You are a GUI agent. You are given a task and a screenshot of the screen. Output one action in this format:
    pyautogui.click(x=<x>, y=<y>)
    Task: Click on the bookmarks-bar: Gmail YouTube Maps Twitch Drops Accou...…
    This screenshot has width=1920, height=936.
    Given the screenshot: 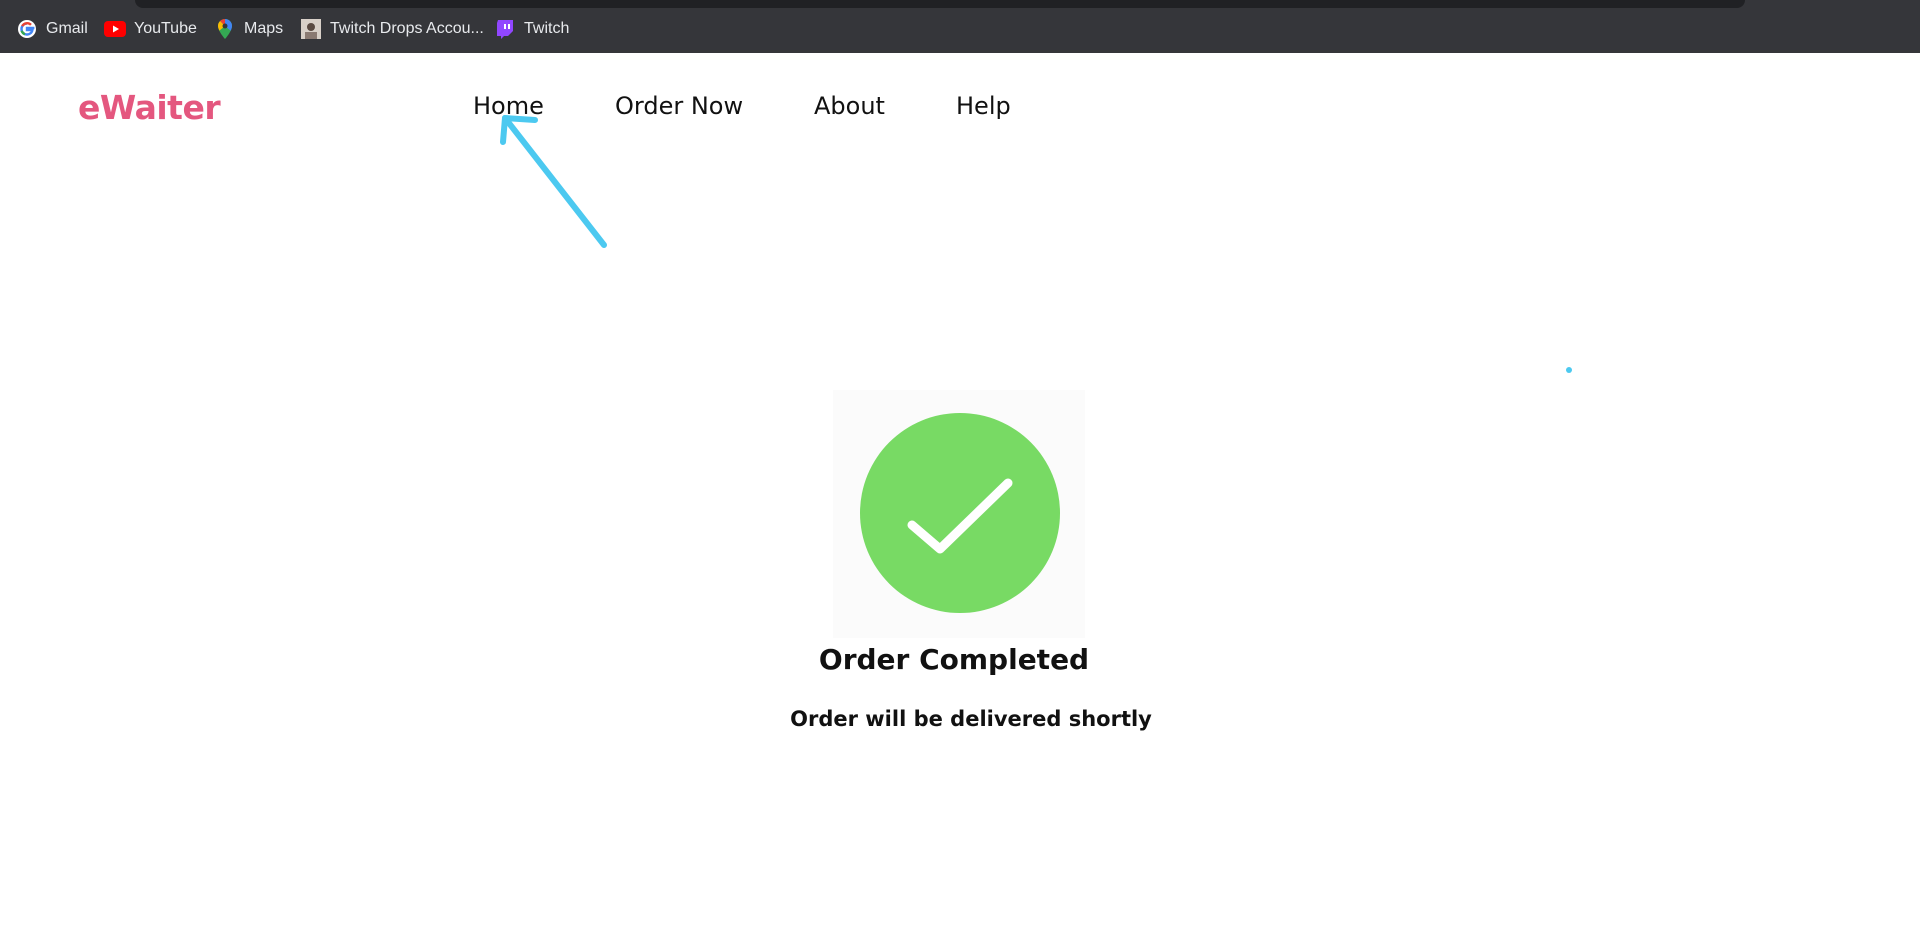 What is the action you would take?
    pyautogui.click(x=960, y=26)
    